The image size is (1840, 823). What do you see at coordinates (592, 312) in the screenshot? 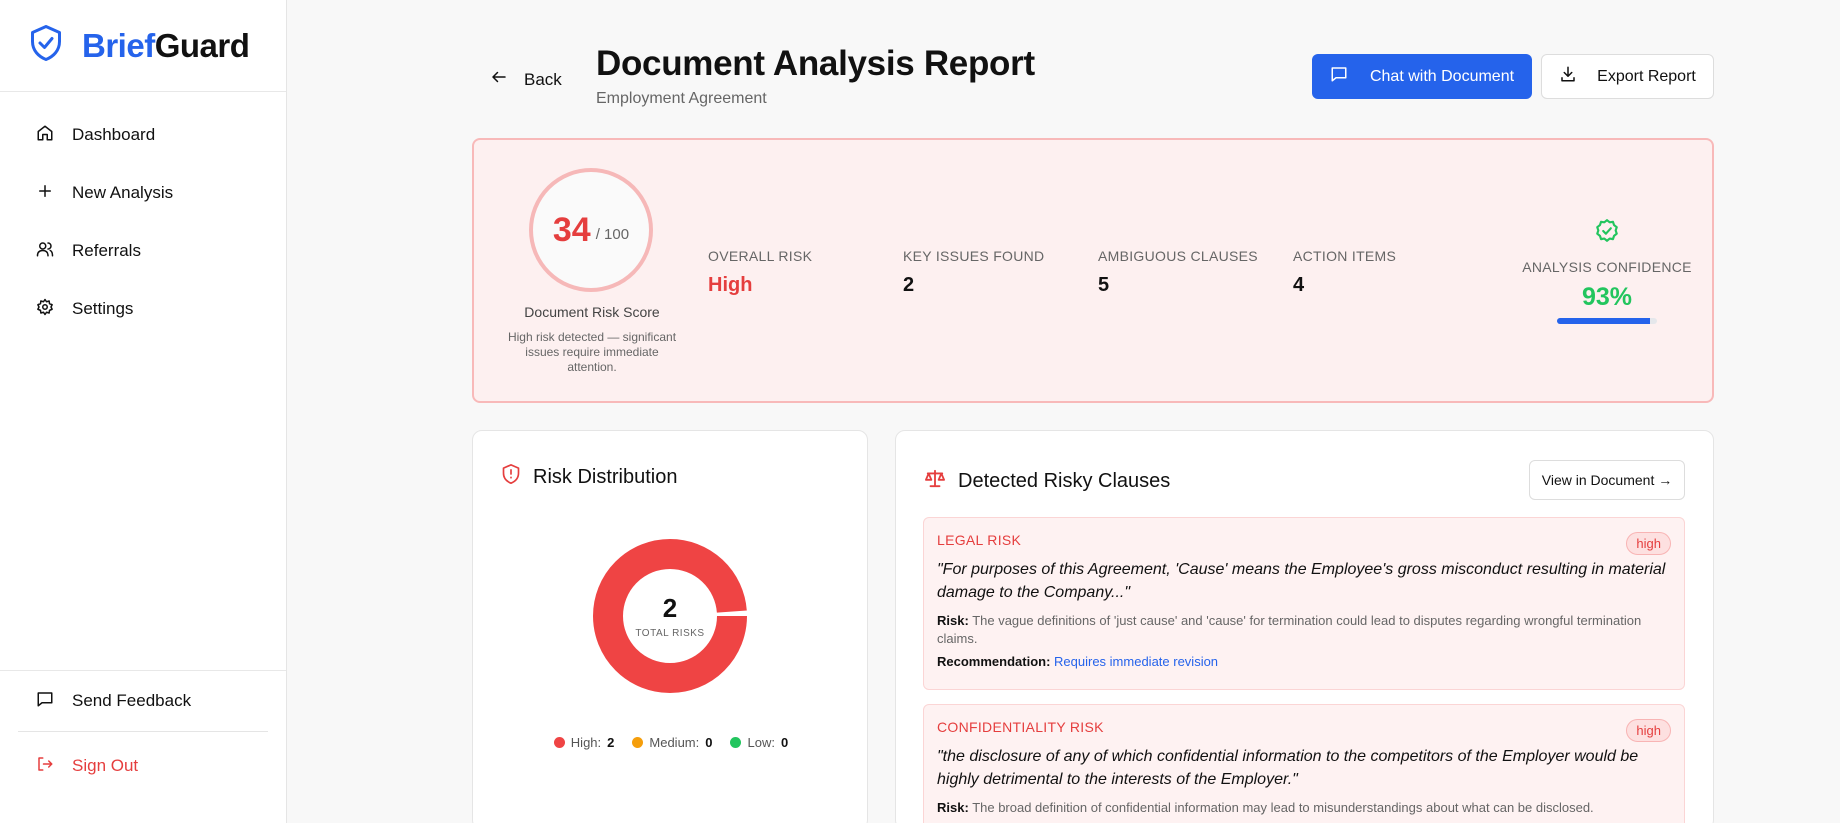
I see `risk-score-label: Document Risk Score` at bounding box center [592, 312].